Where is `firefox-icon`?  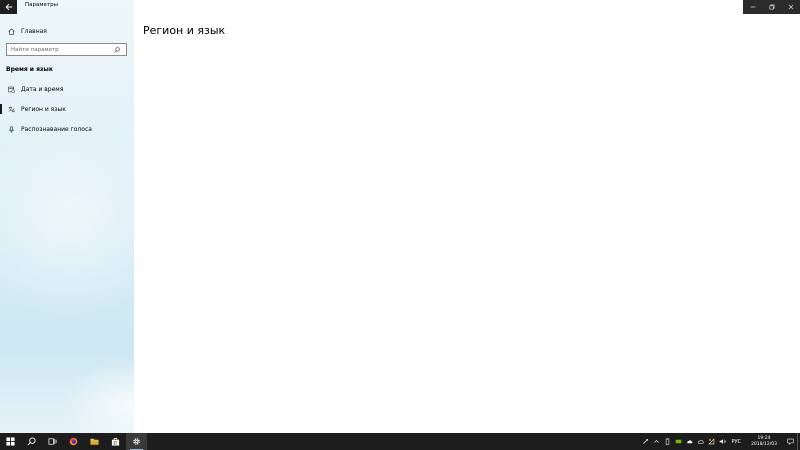 firefox-icon is located at coordinates (73, 441).